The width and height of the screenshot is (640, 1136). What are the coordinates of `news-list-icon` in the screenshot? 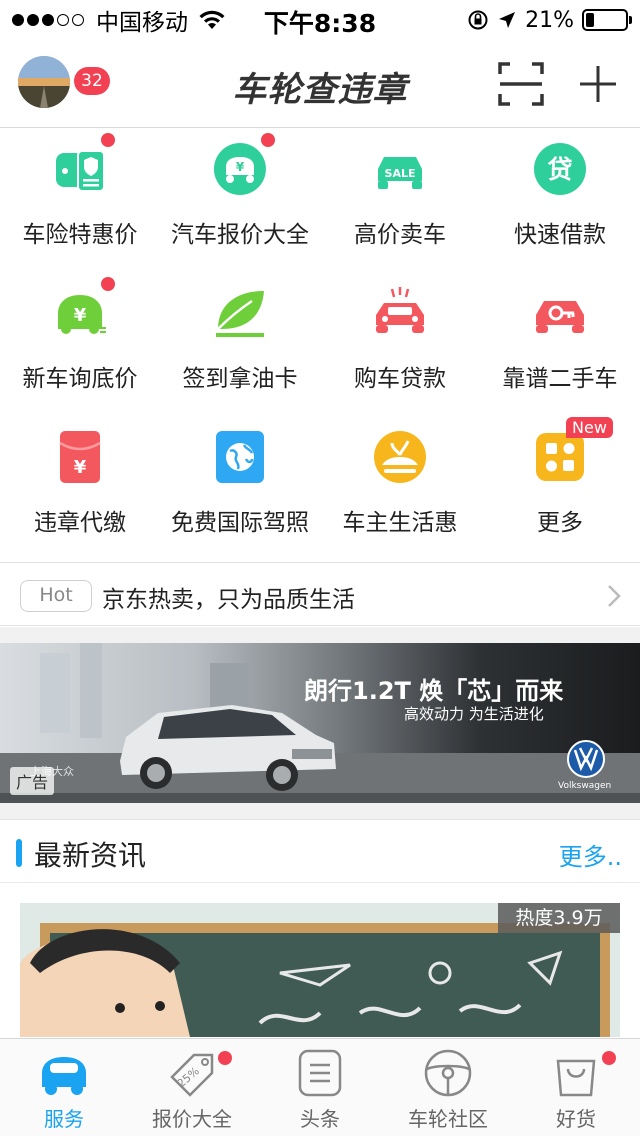 It's located at (320, 1073).